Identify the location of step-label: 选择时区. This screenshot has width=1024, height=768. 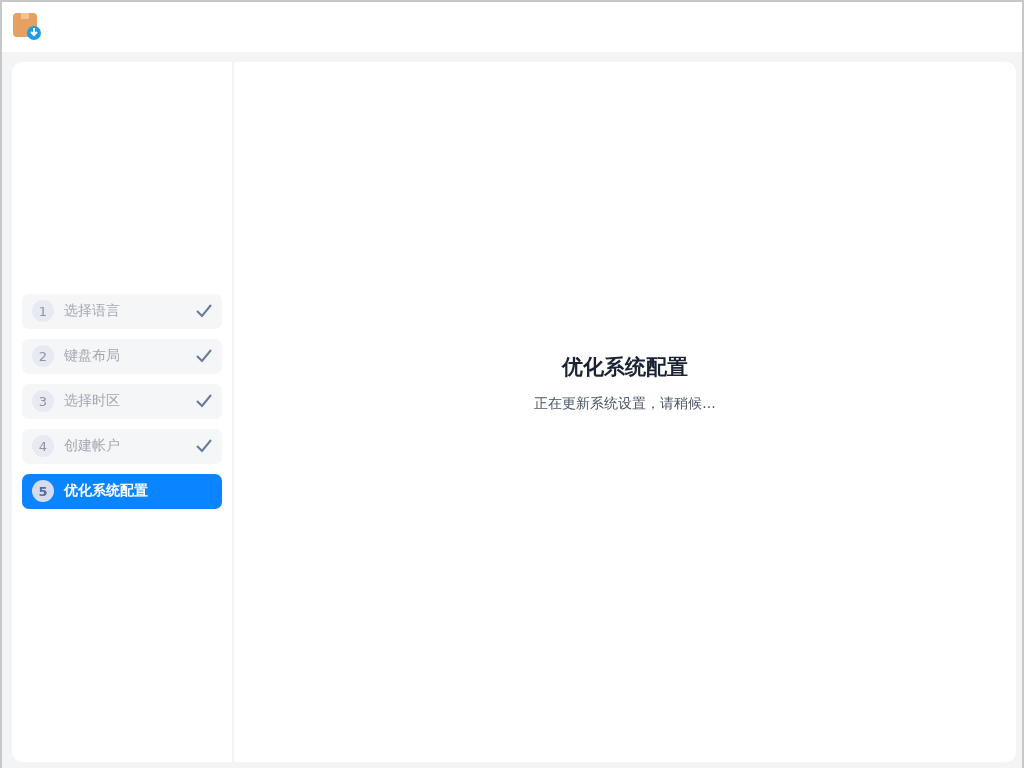
(92, 401).